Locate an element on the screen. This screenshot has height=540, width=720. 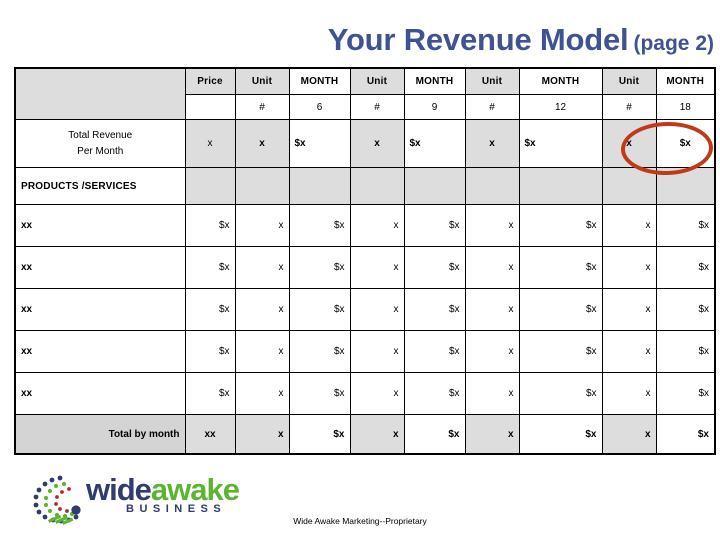
logo-tagline: BUSINESS is located at coordinates (176, 509).